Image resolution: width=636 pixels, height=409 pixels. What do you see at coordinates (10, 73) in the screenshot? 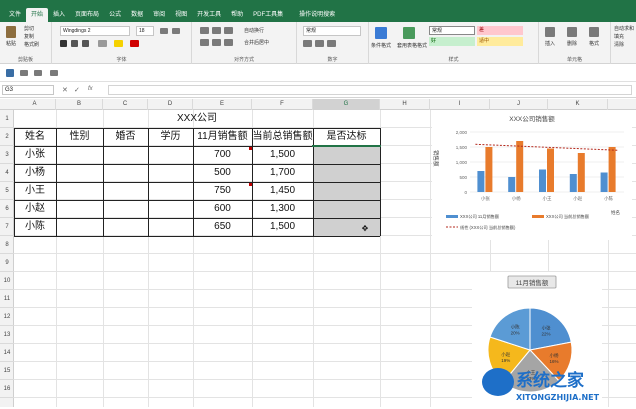
I see `save-icon` at bounding box center [10, 73].